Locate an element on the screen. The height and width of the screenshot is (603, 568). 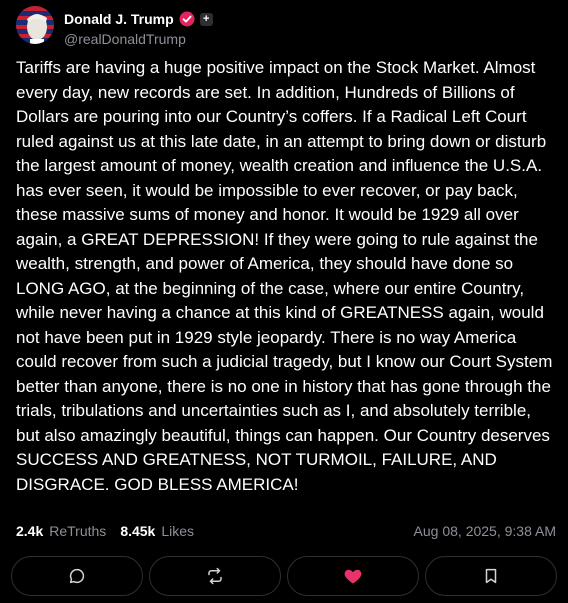
heart-icon is located at coordinates (353, 576).